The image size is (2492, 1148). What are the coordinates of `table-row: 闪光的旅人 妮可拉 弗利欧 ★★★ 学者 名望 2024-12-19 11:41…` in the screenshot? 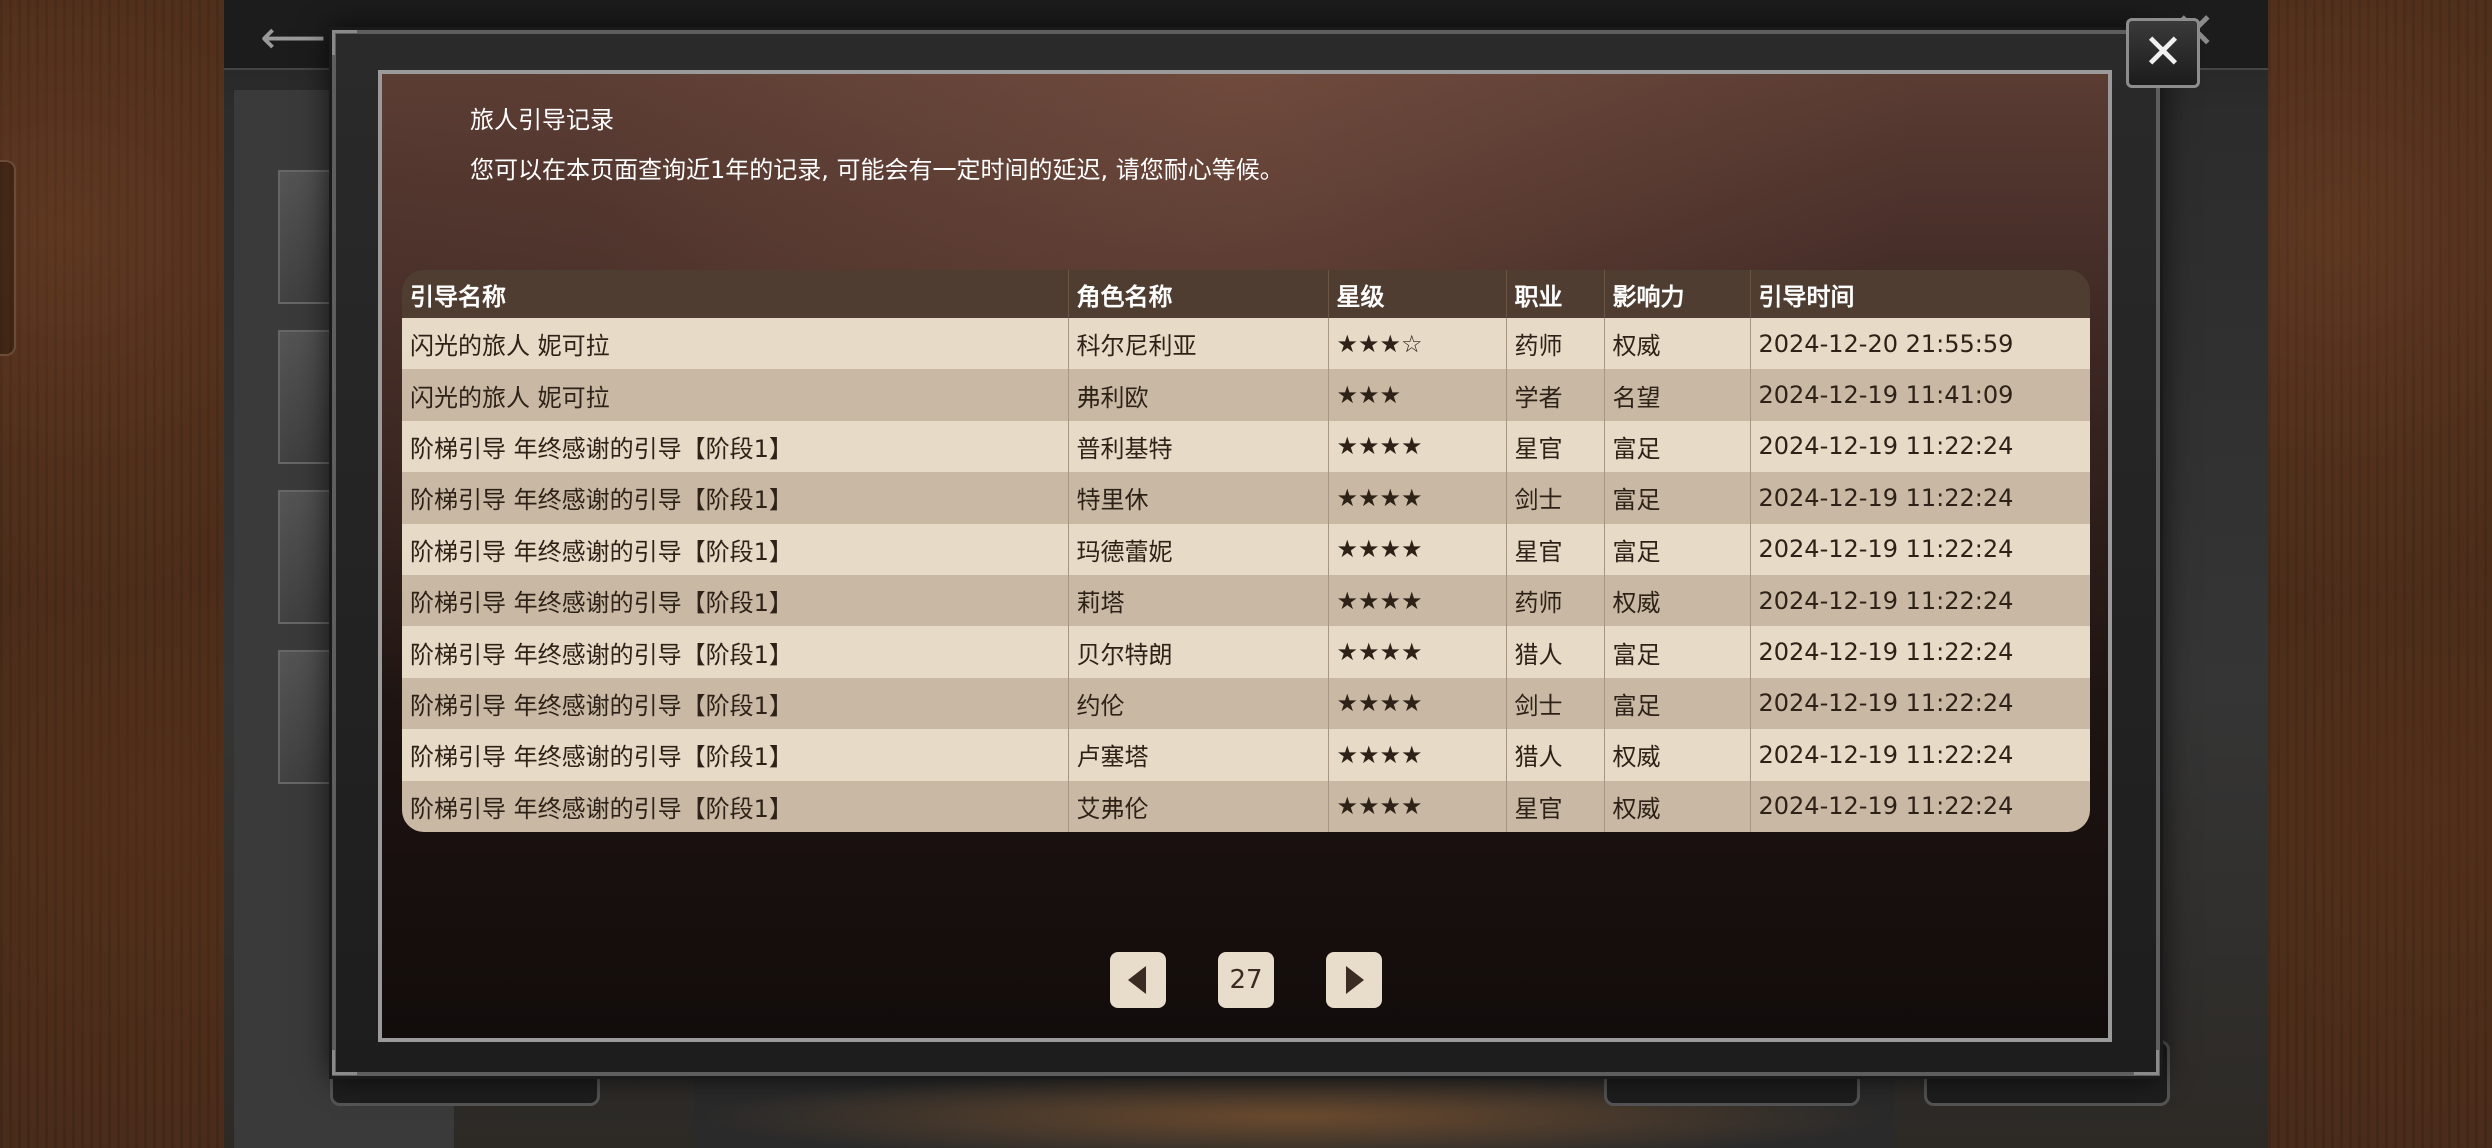 It's located at (1246, 395).